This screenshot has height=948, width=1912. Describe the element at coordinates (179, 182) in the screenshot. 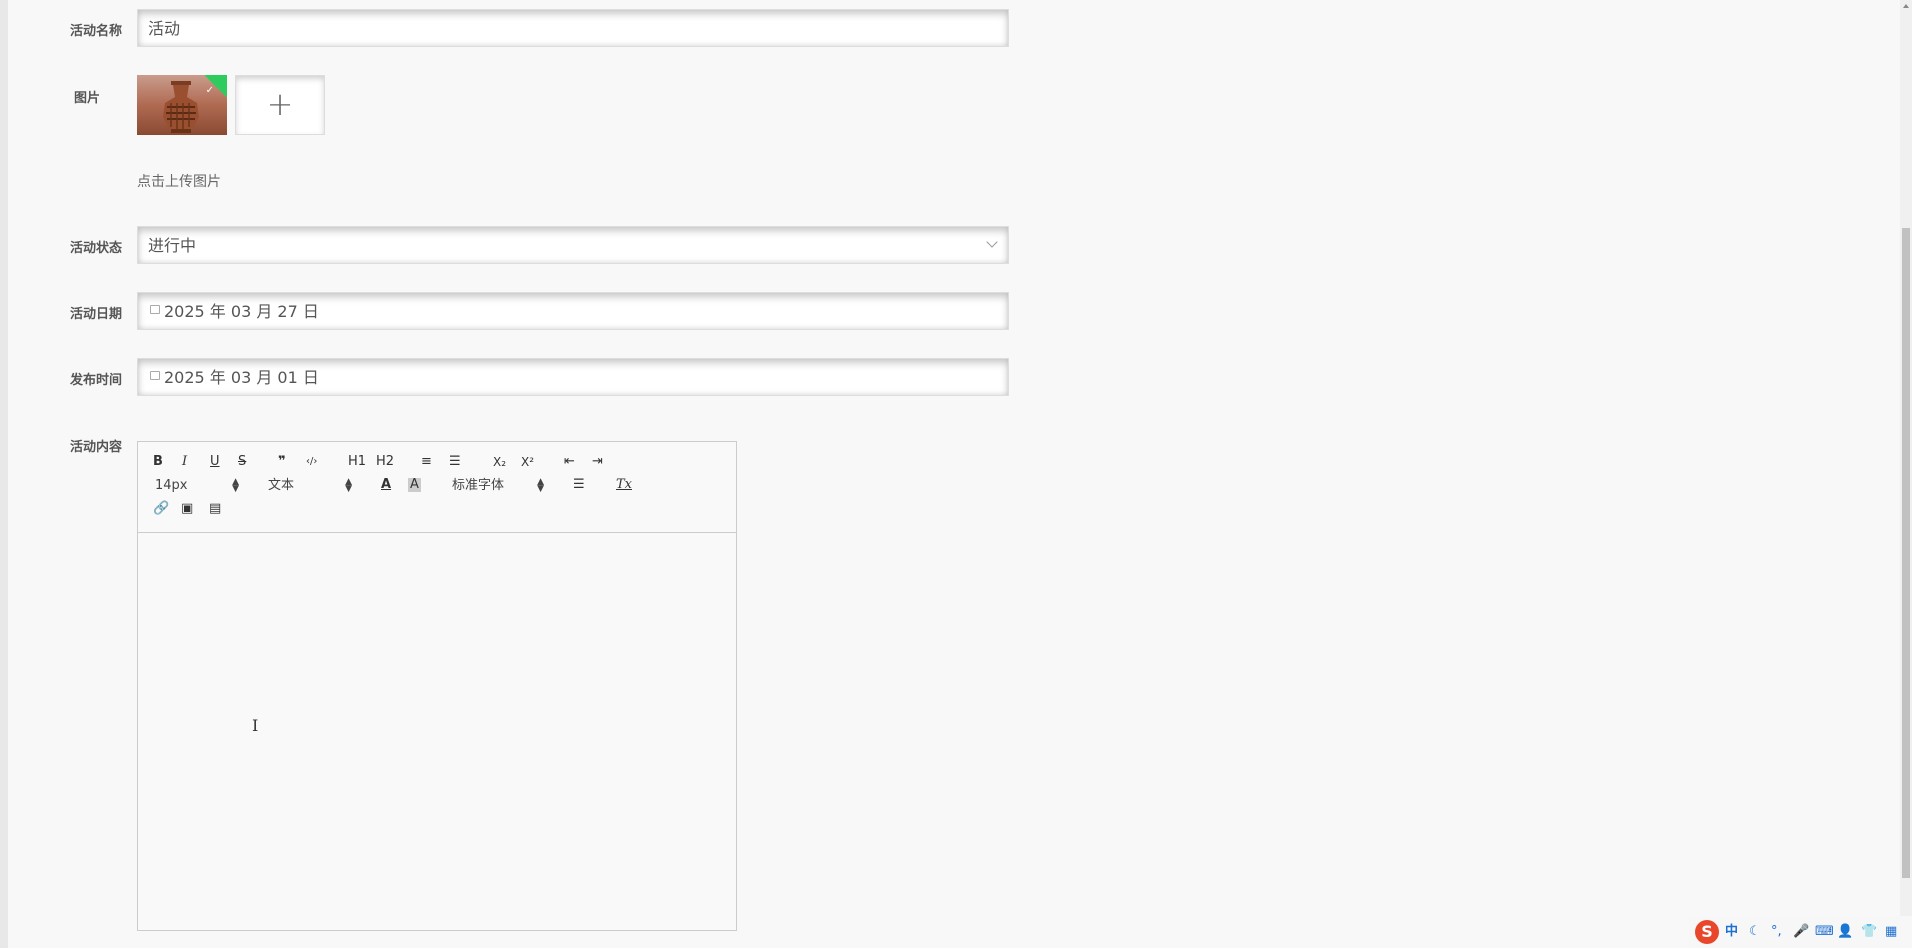

I see `upload-hint: 点击上传图片` at that location.